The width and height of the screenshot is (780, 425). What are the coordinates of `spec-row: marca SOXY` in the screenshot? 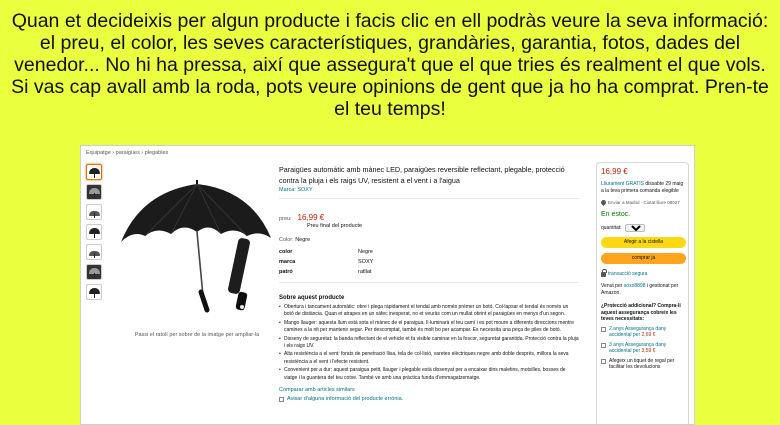 It's located at (429, 262).